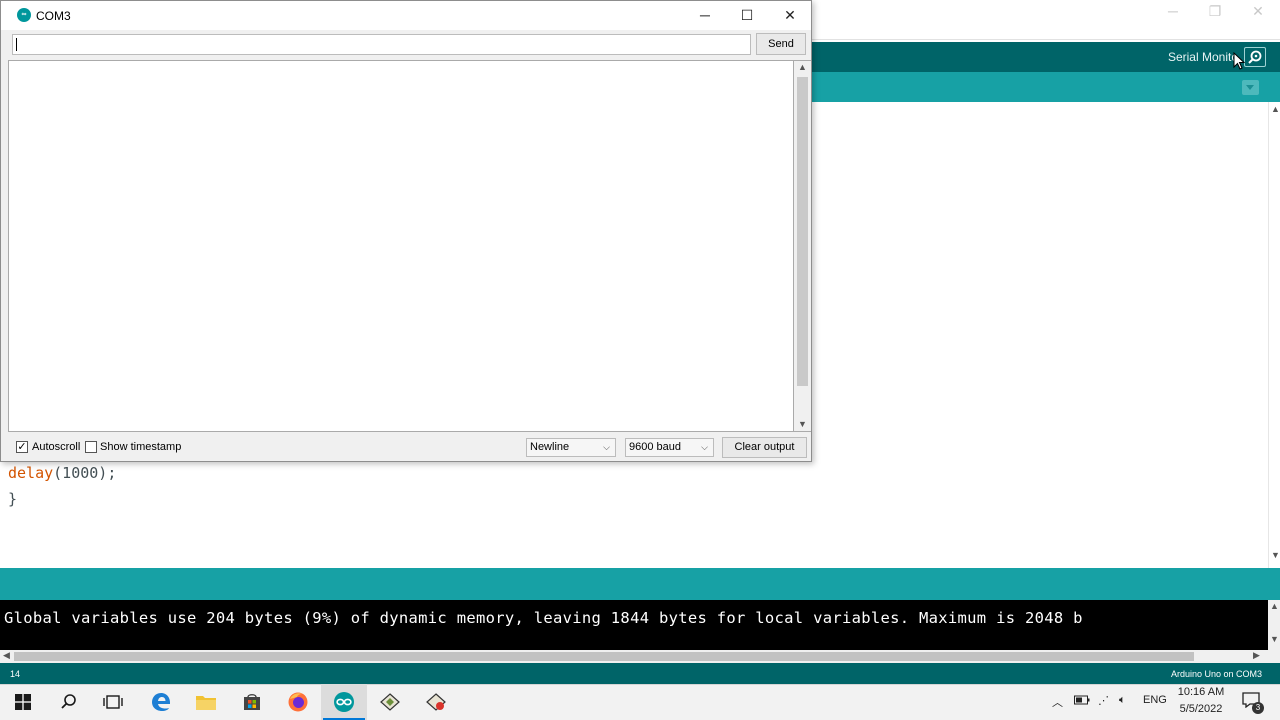 This screenshot has height=720, width=1280. Describe the element at coordinates (1201, 709) in the screenshot. I see `clock-date: 5/5/2022` at that location.